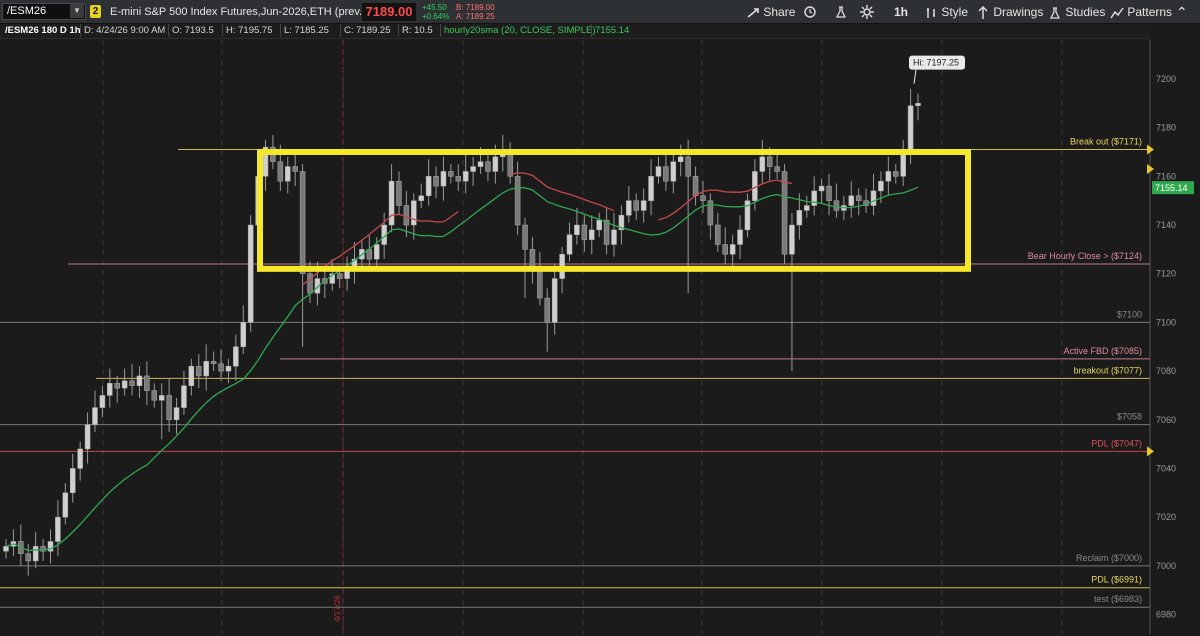 This screenshot has width=1200, height=636. Describe the element at coordinates (946, 12) in the screenshot. I see `style-button: Style` at that location.